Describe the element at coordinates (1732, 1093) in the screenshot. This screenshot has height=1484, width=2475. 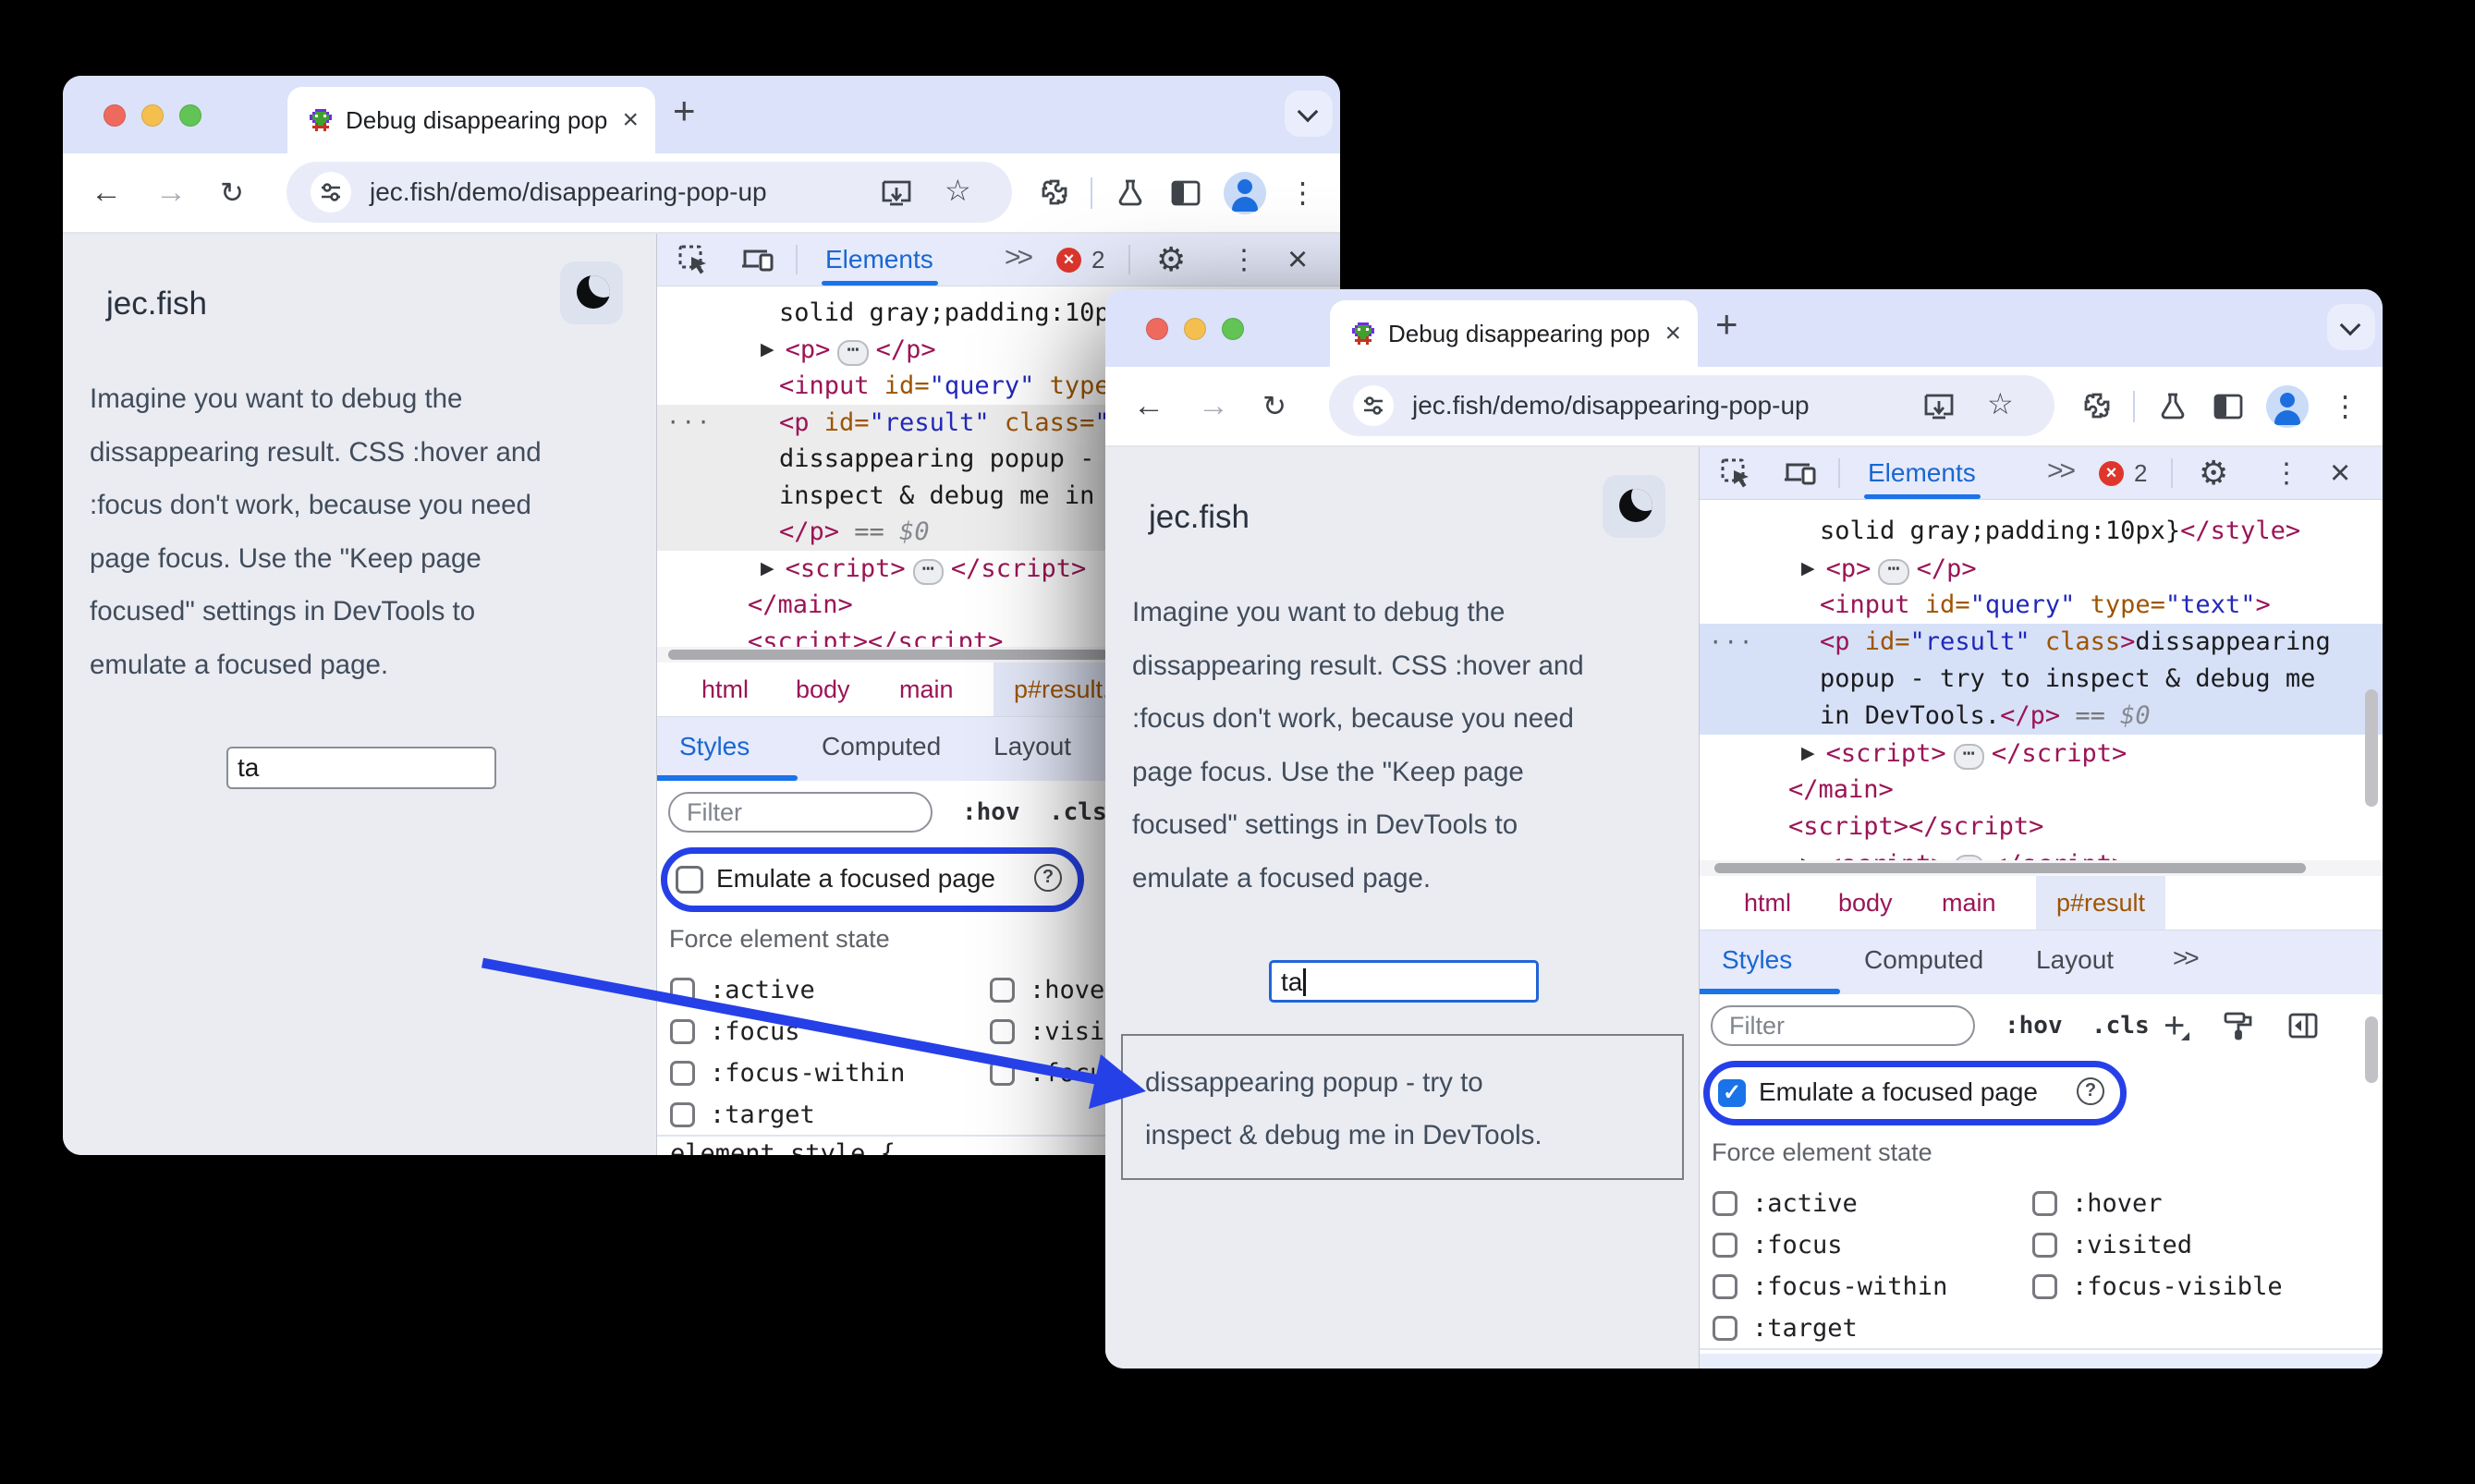
I see `emulate-focused-page-checkbox: ✓` at that location.